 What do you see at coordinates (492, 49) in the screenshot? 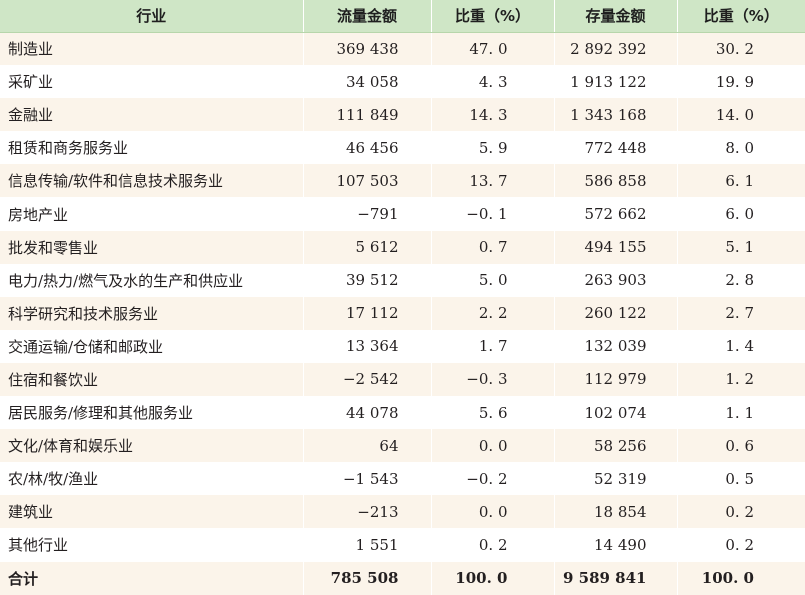
I see `cell-flow-share: 47. 0` at bounding box center [492, 49].